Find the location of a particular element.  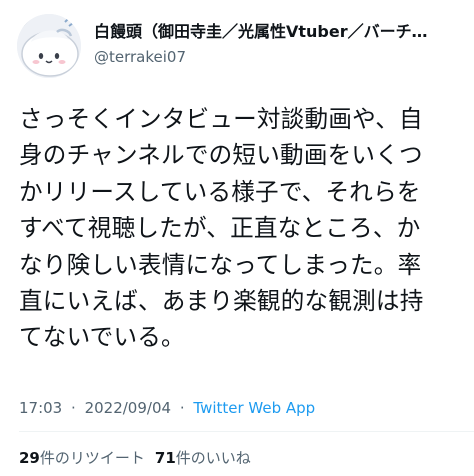

tweet-text-line: 直にいえば、あまり楽観的な観測は持 is located at coordinates (221, 301).